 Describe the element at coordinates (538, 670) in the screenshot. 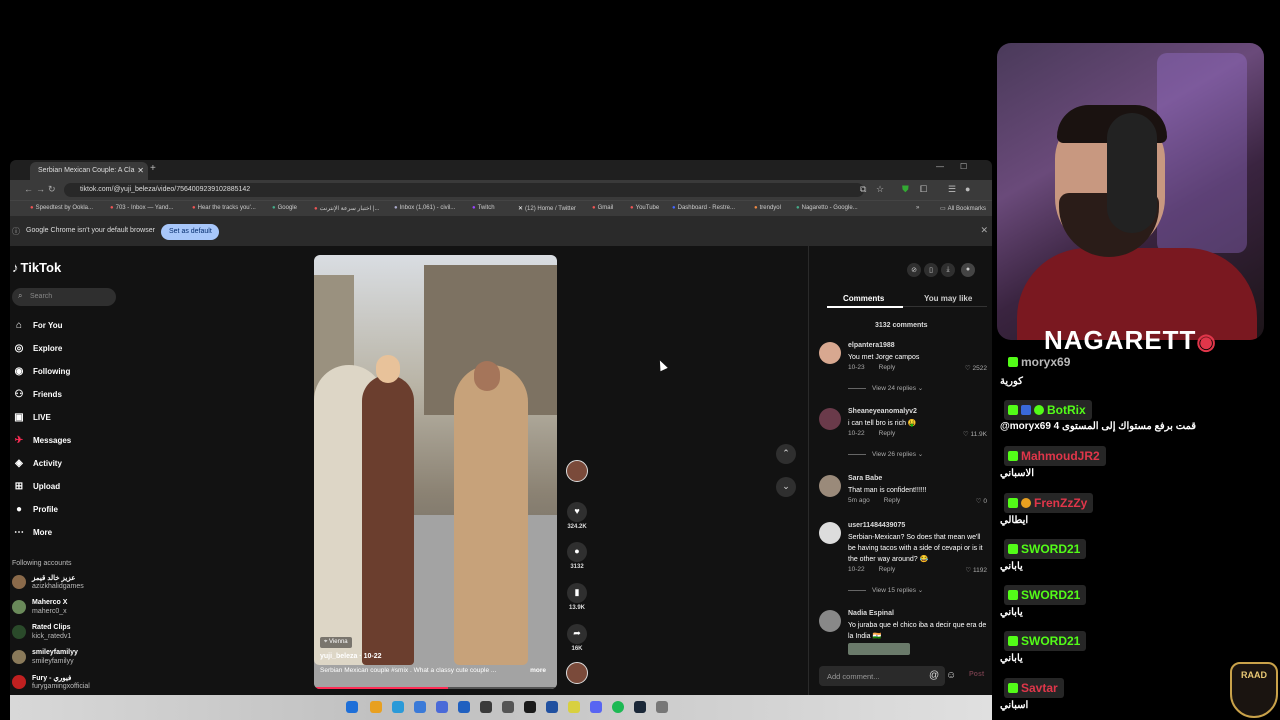

I see `more-link: more` at that location.